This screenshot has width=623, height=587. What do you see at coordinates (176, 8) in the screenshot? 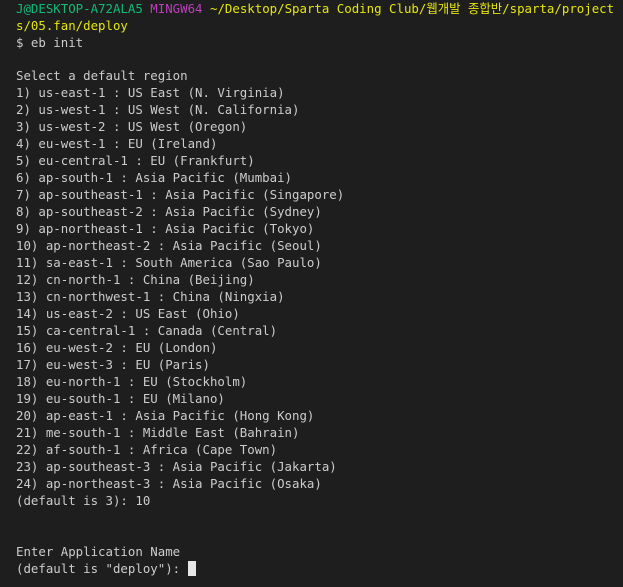
I see `prompt-system: MINGW64` at bounding box center [176, 8].